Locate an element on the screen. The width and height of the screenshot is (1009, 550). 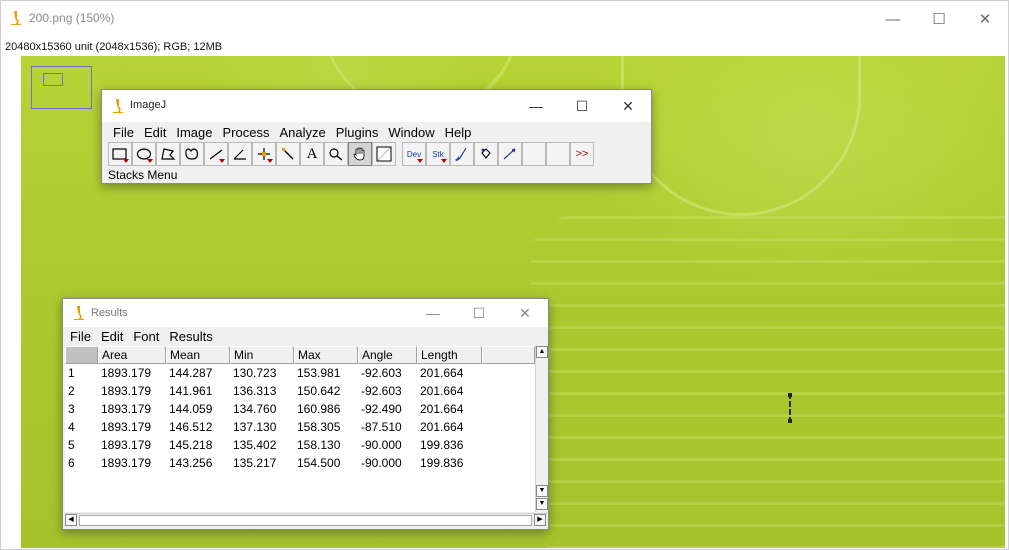
column-header-angle: Angle is located at coordinates (387, 355).